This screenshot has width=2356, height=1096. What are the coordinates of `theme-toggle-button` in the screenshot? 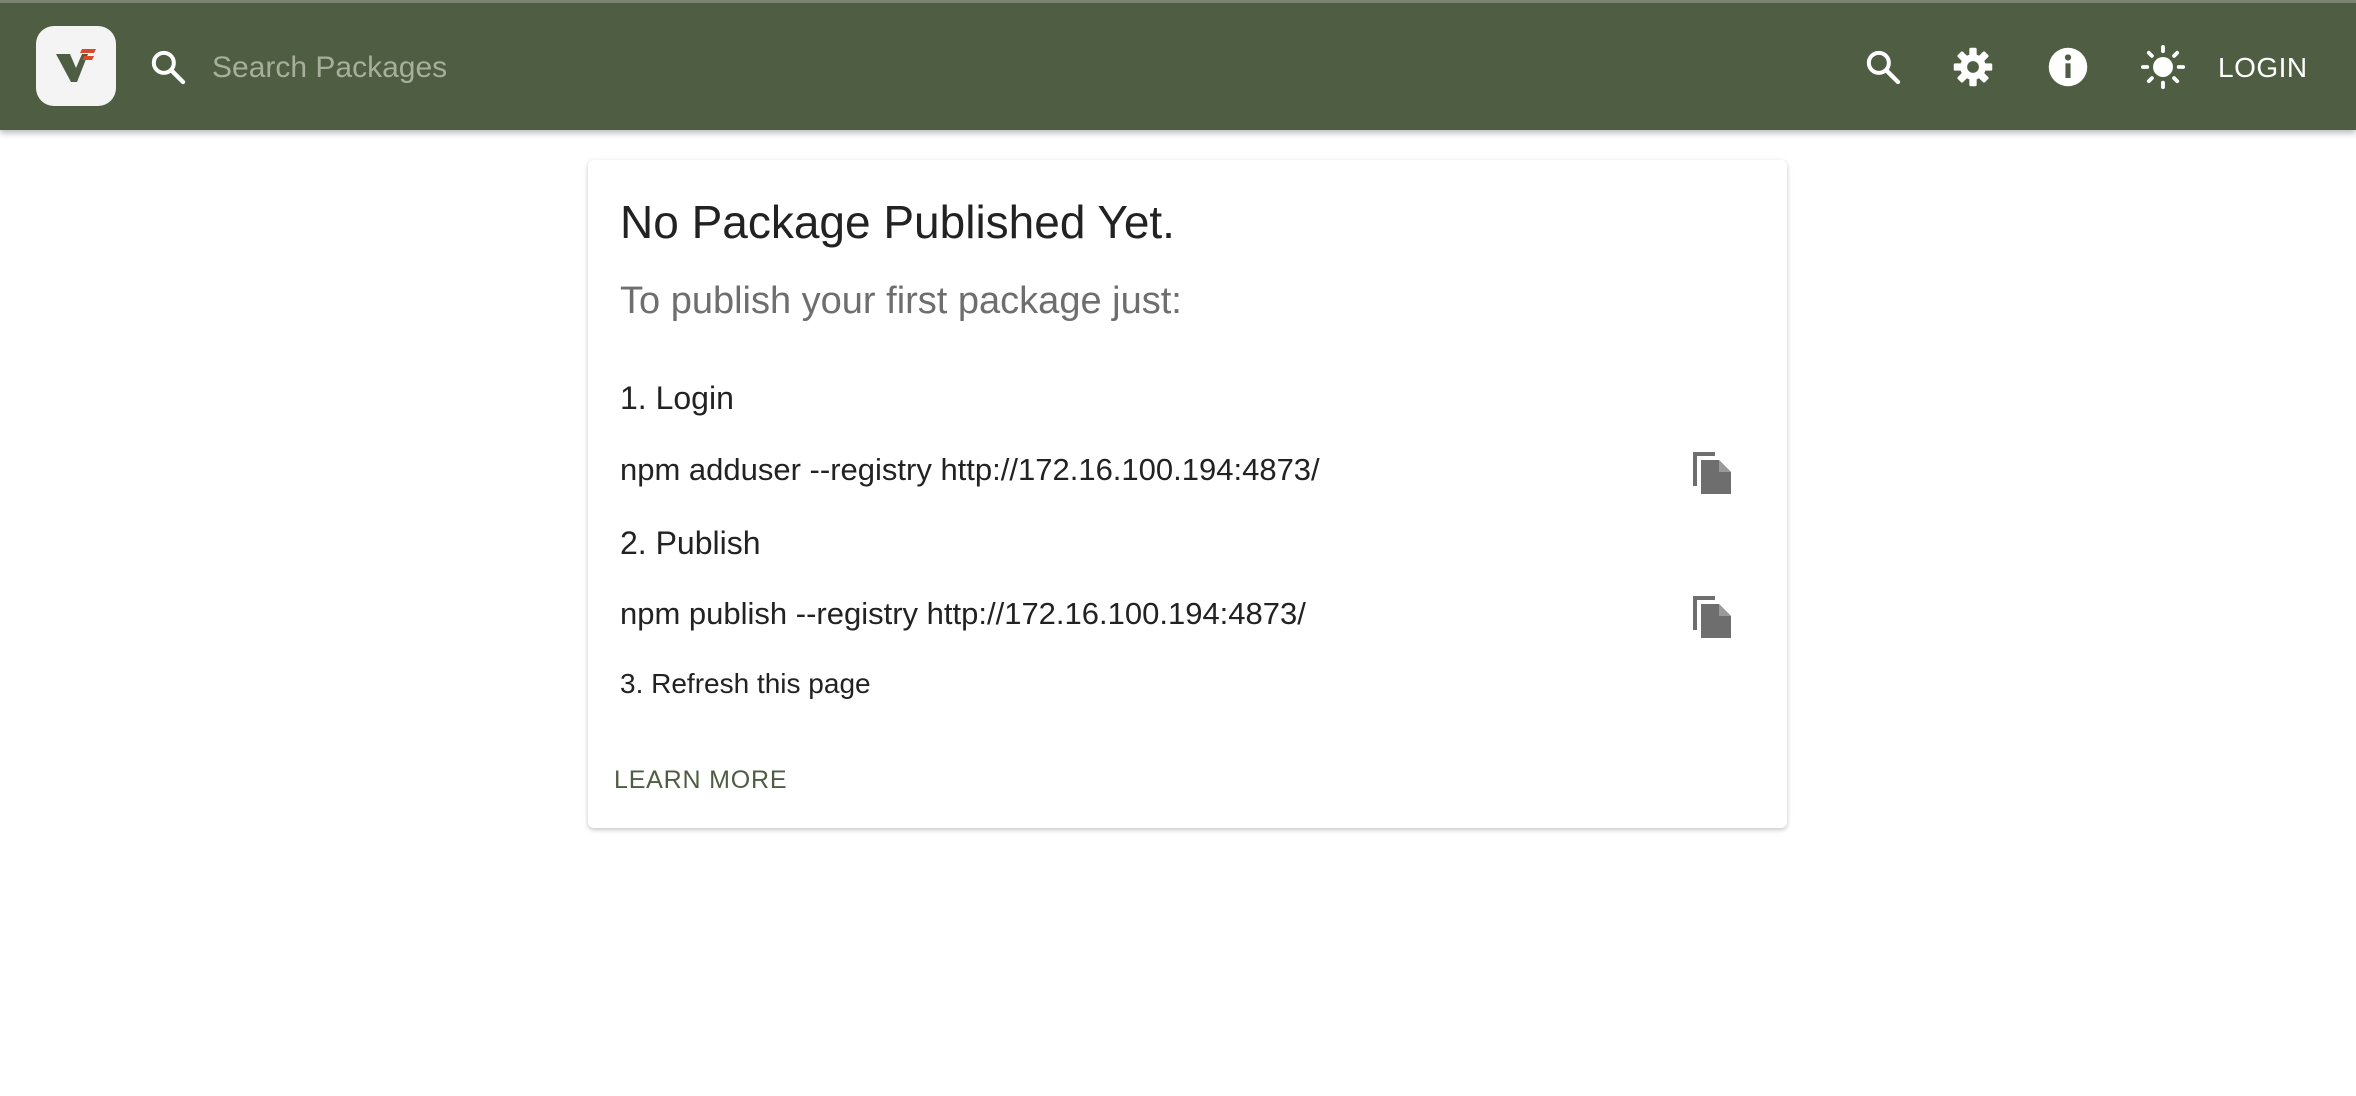 It's located at (2163, 67).